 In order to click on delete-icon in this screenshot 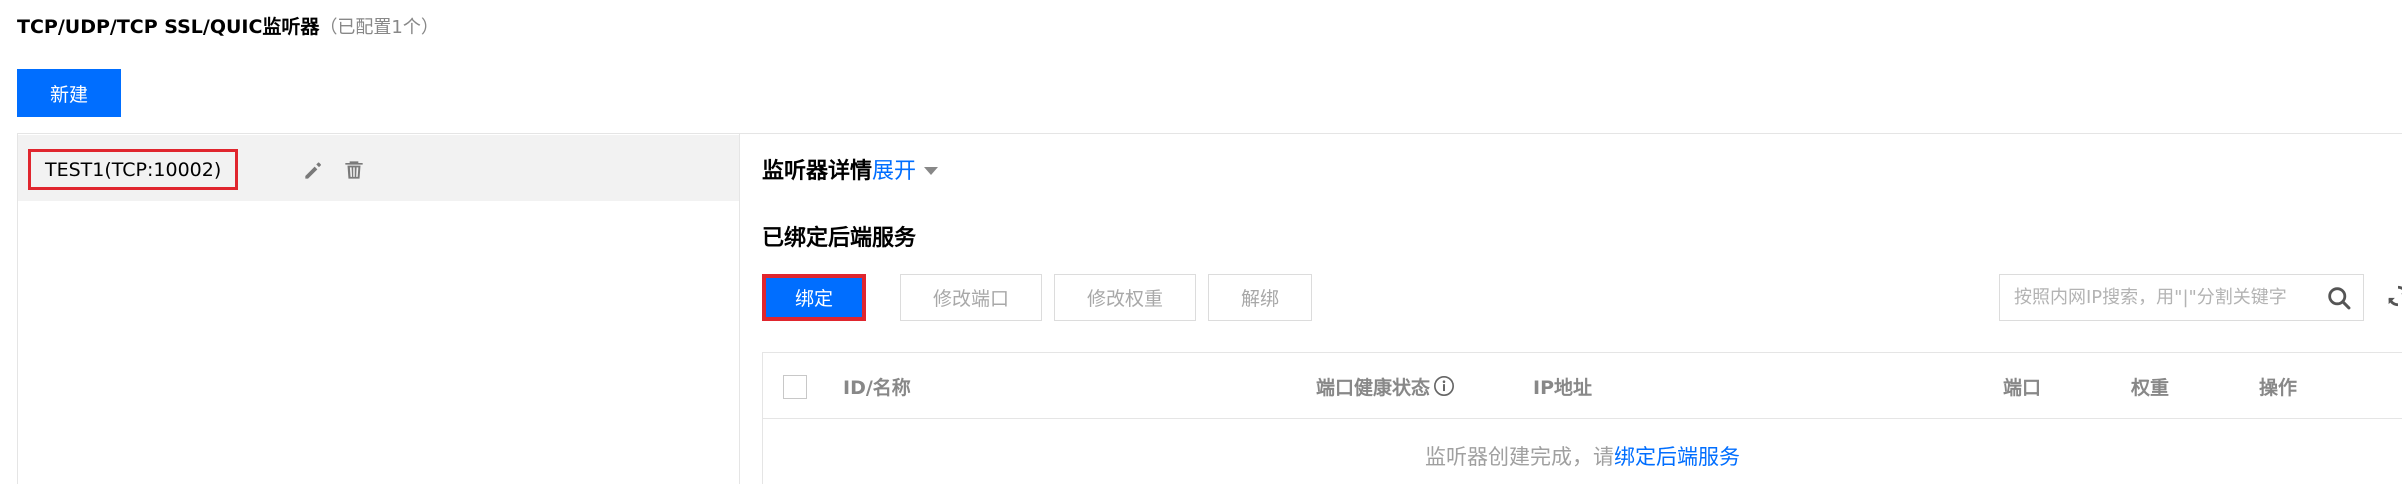, I will do `click(354, 170)`.